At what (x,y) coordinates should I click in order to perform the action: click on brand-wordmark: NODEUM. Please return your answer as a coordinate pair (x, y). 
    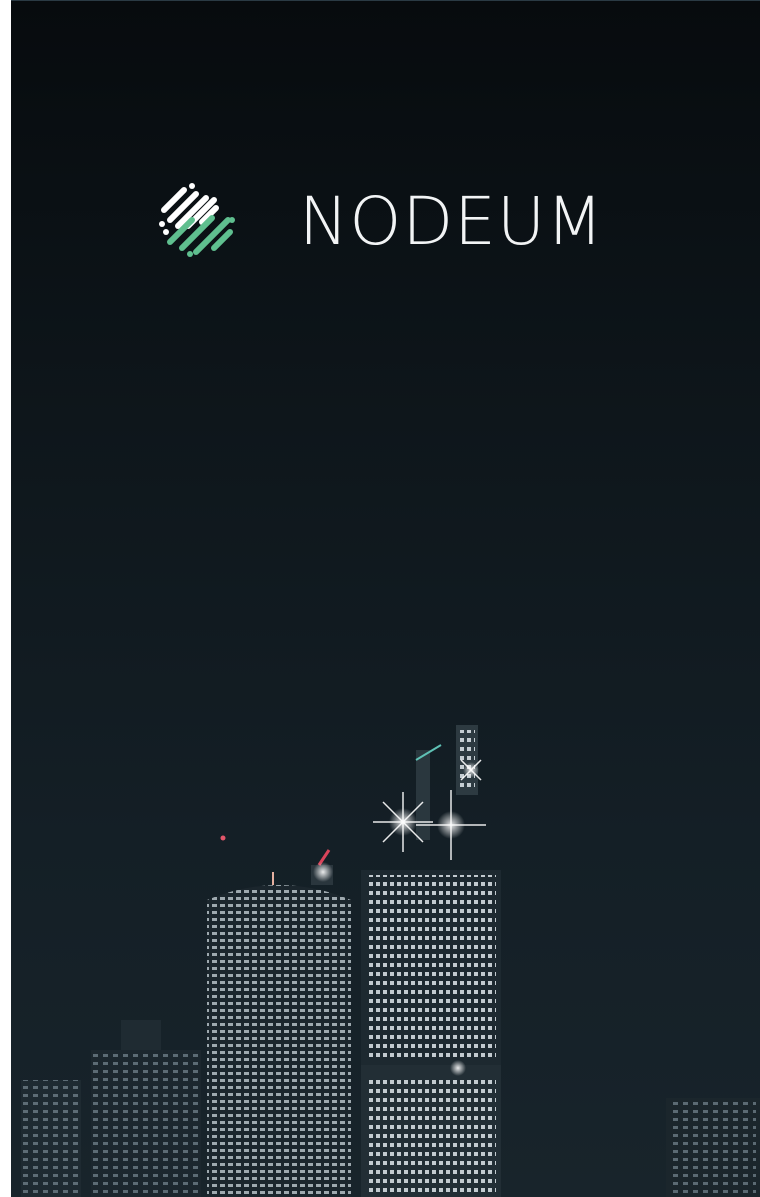
    Looking at the image, I should click on (452, 221).